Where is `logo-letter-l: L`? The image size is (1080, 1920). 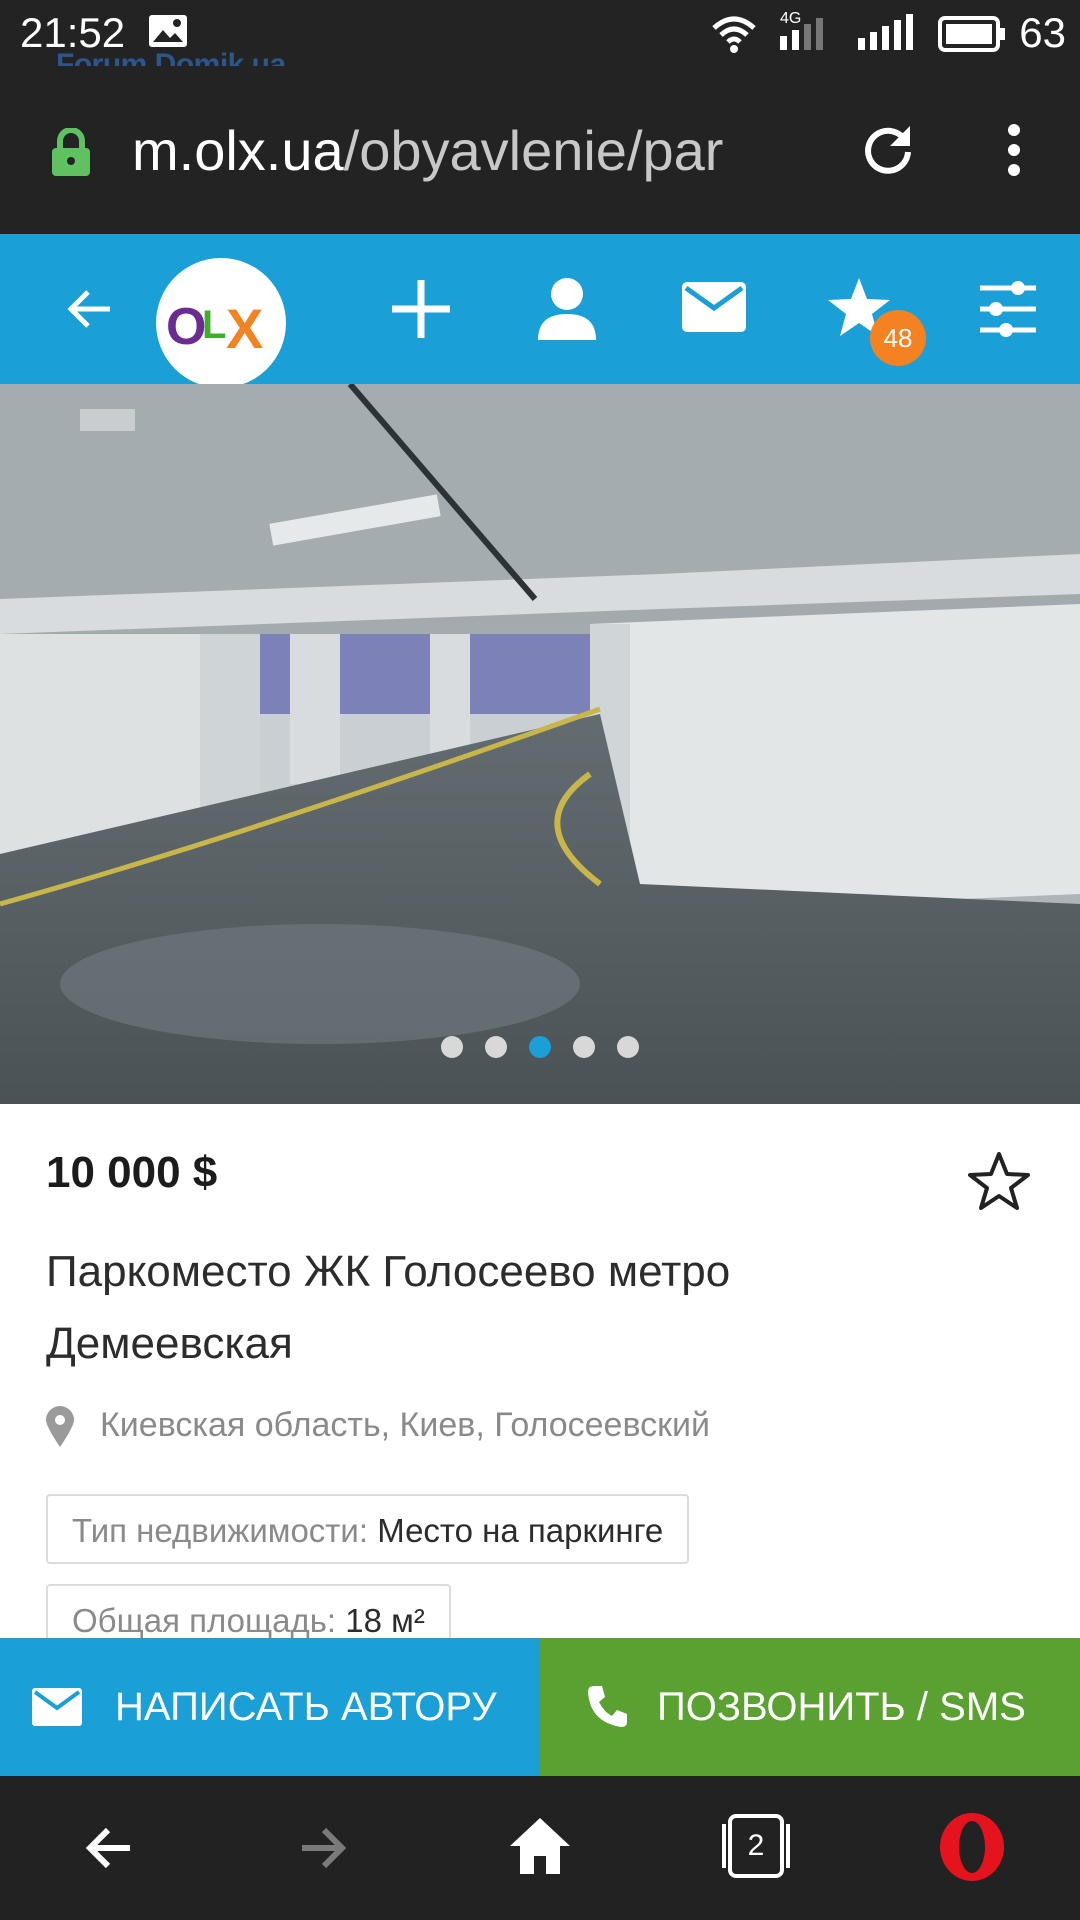 logo-letter-l: L is located at coordinates (214, 325).